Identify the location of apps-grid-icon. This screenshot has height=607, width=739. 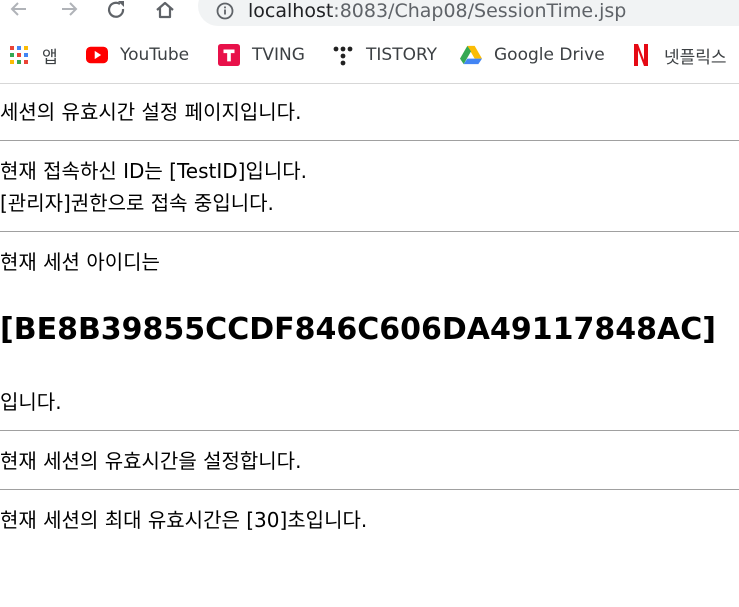
(19, 55).